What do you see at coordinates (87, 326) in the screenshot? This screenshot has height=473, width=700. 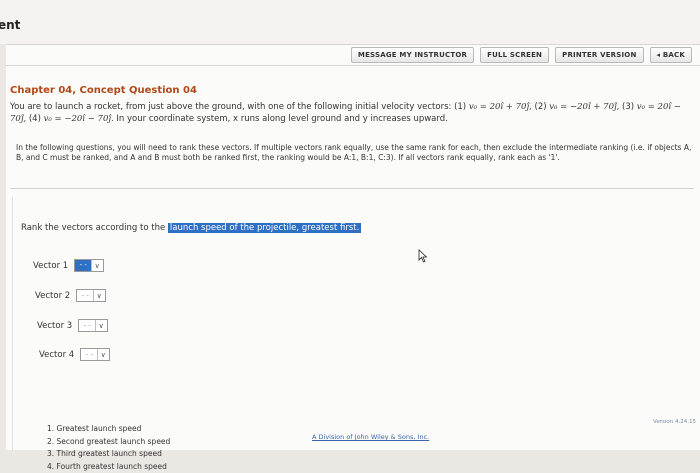 I see `vector-3-rank-value: - -` at bounding box center [87, 326].